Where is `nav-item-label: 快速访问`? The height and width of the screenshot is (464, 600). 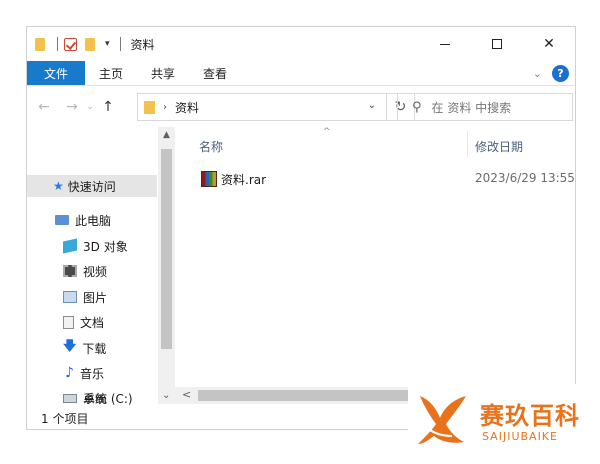 nav-item-label: 快速访问 is located at coordinates (91, 186).